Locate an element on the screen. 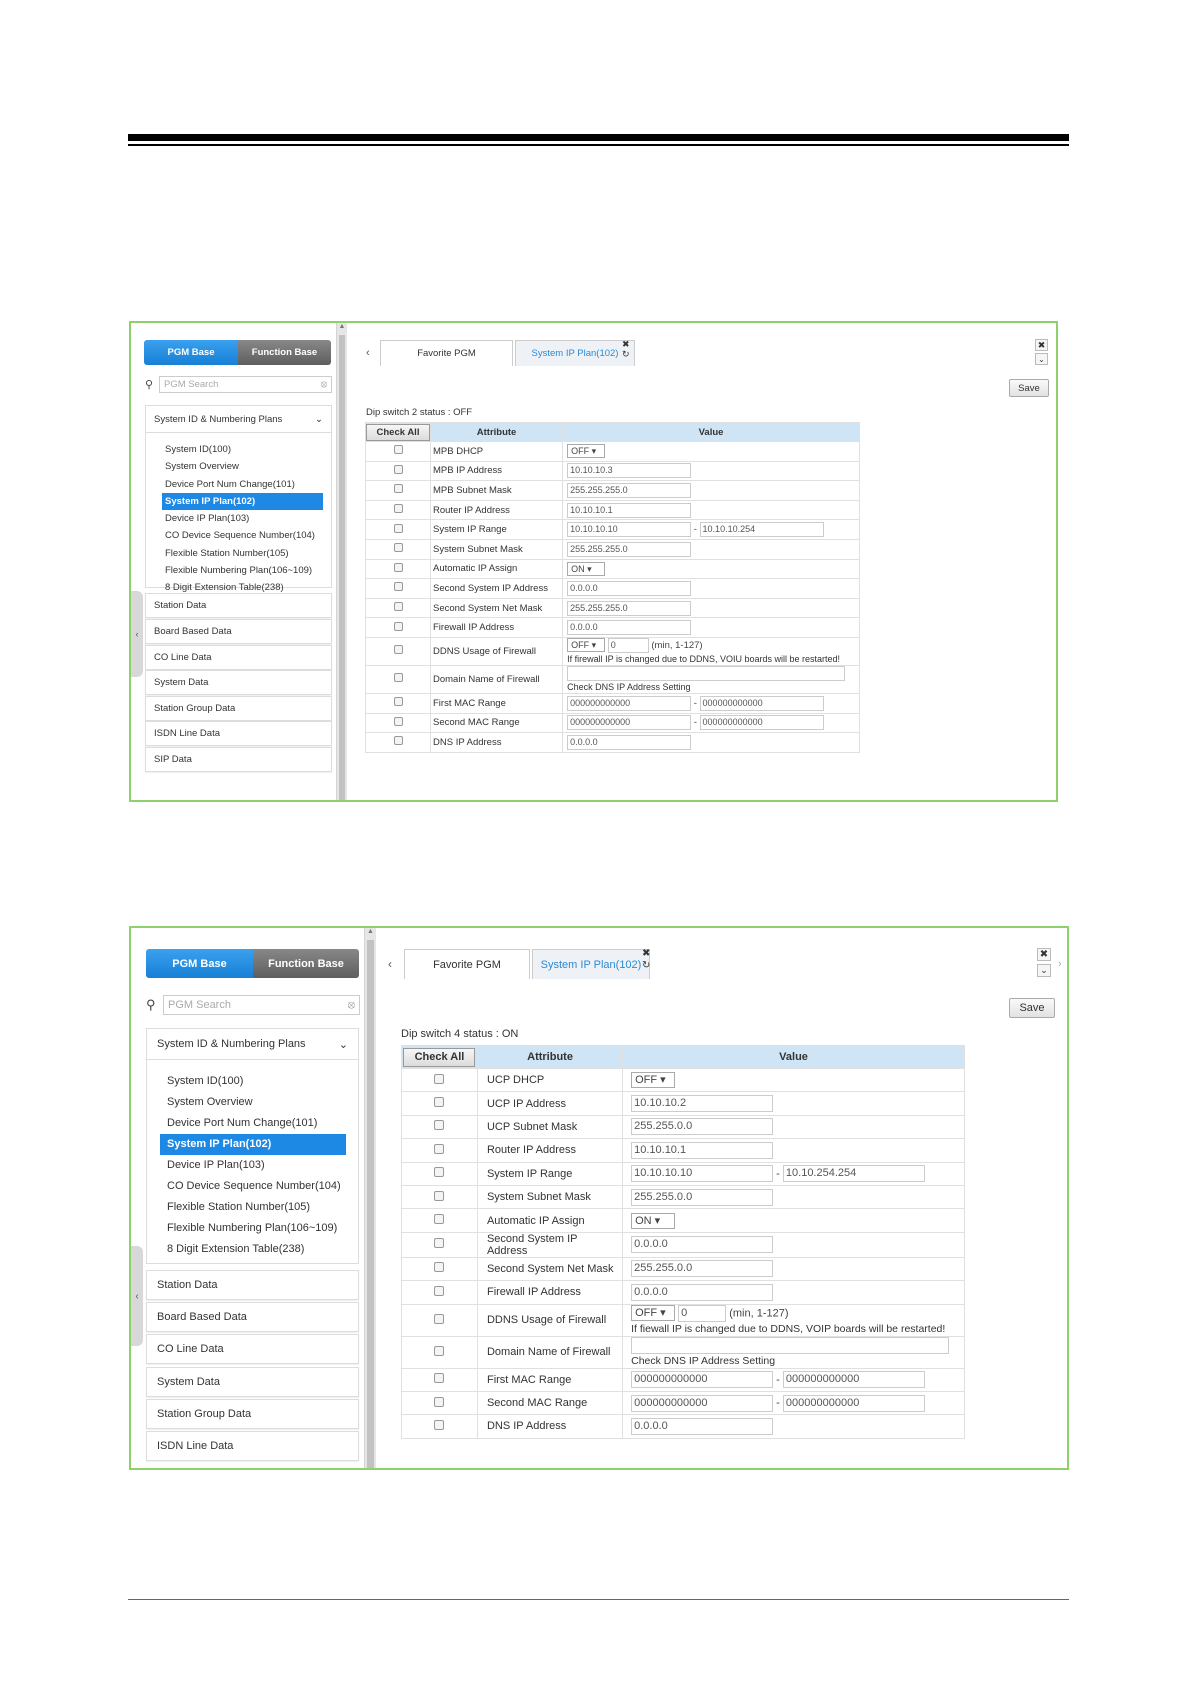 This screenshot has width=1191, height=1684. ddns-value-input: 0 is located at coordinates (628, 645).